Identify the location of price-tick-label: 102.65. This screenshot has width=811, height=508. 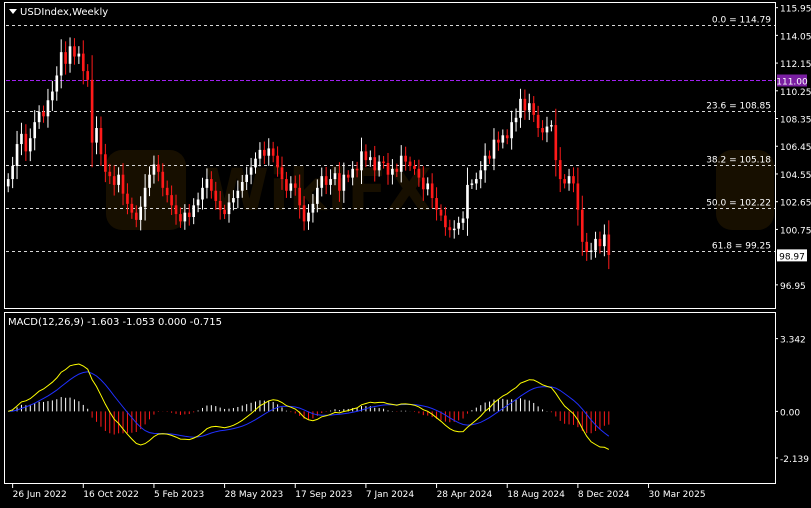
(795, 204).